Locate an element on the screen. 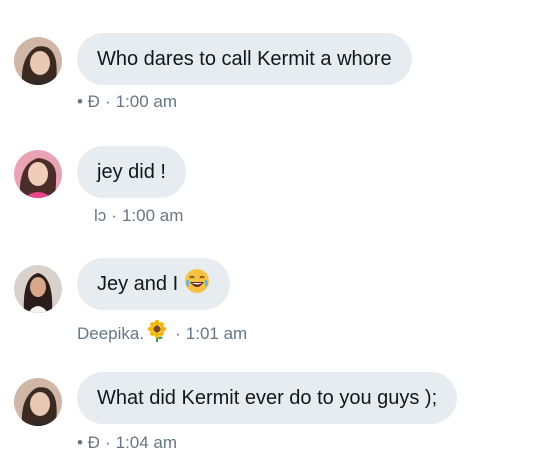  message-bubble: What did Kermit ever do to you guys ); is located at coordinates (267, 398).